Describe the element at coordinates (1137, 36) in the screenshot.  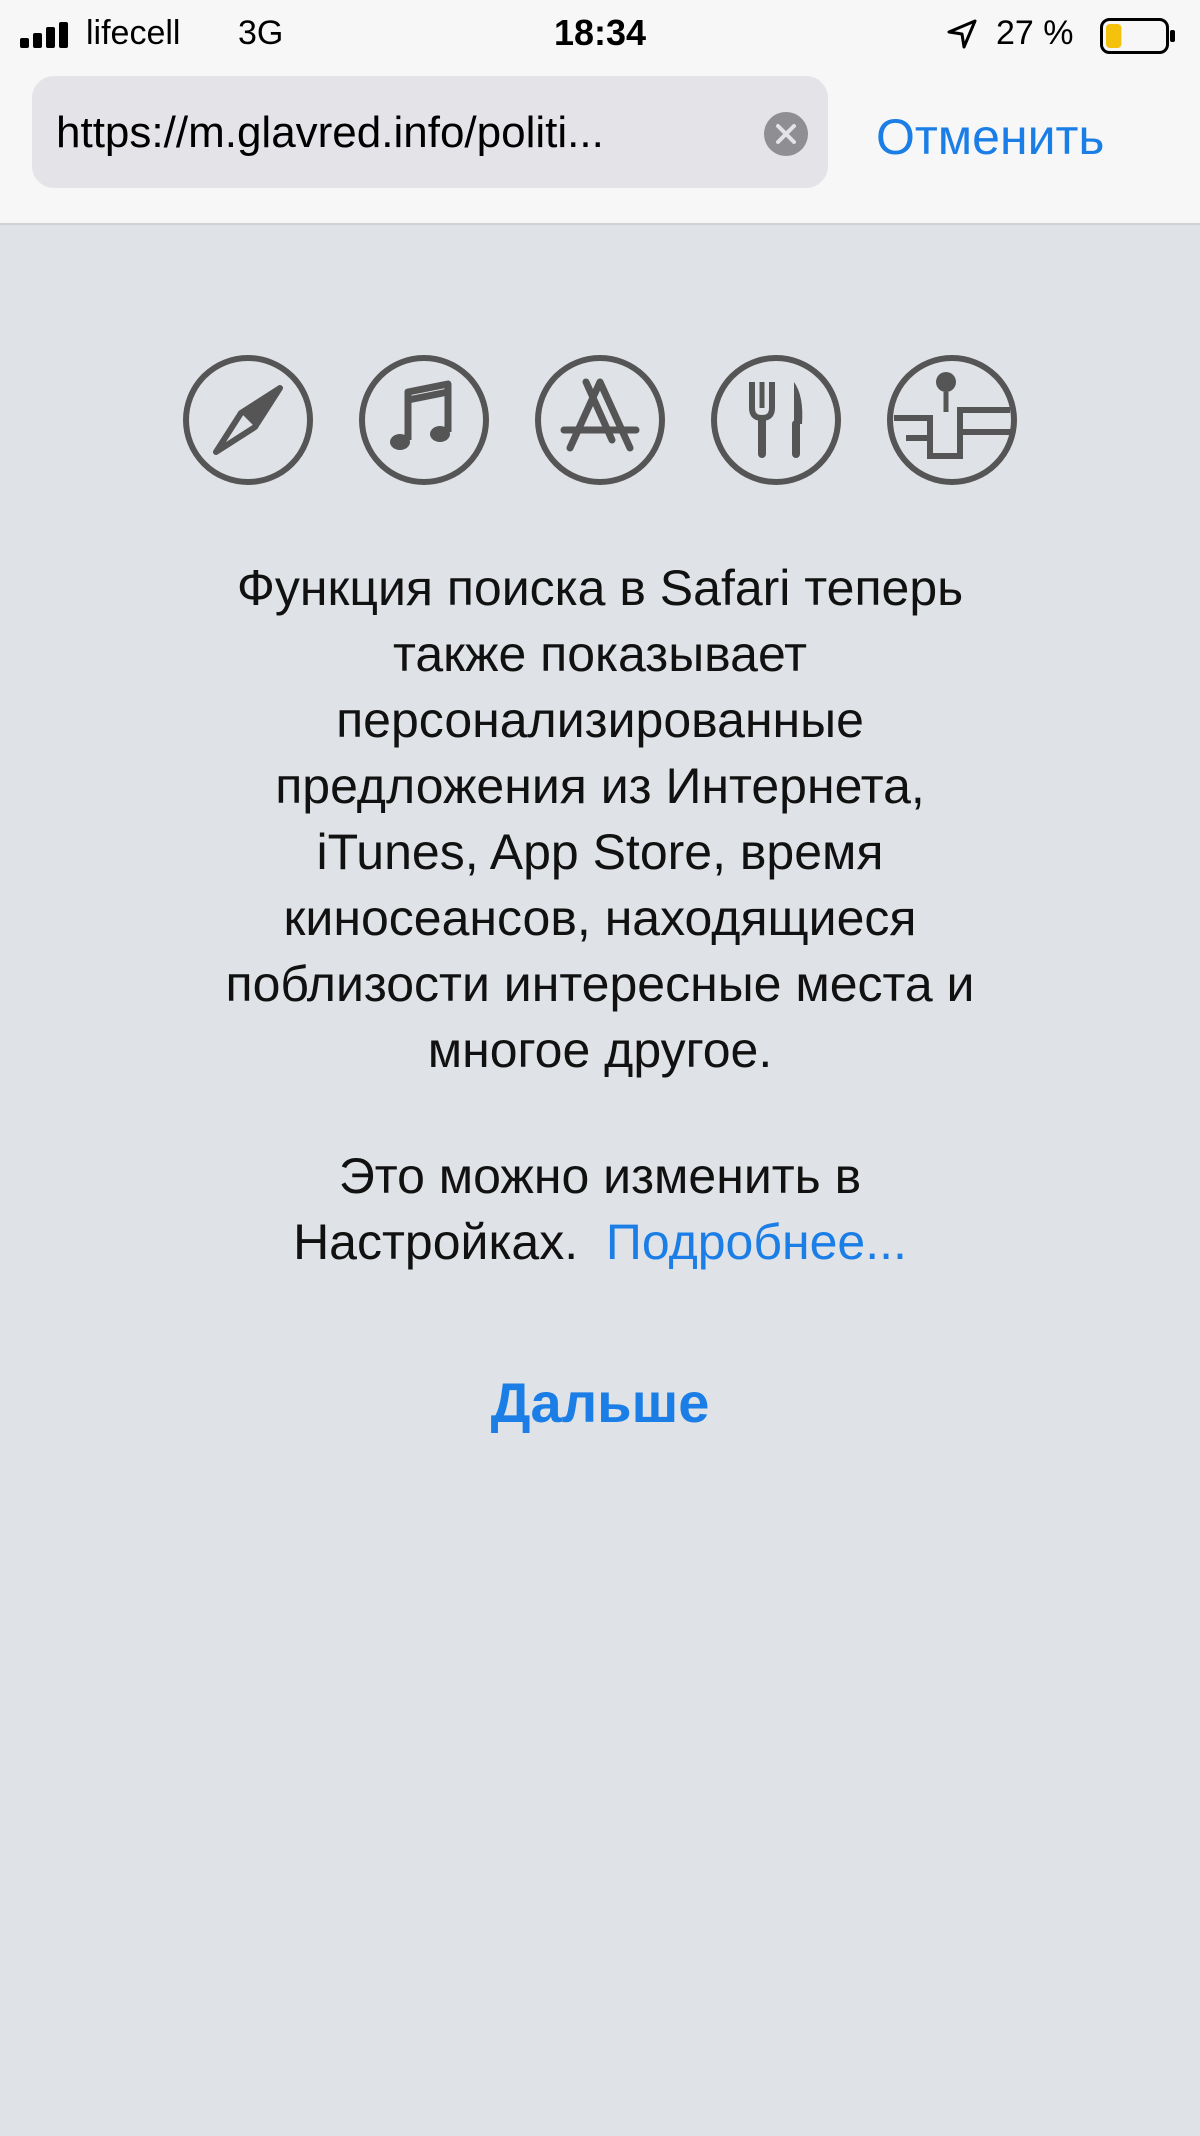
I see `battery-icon` at that location.